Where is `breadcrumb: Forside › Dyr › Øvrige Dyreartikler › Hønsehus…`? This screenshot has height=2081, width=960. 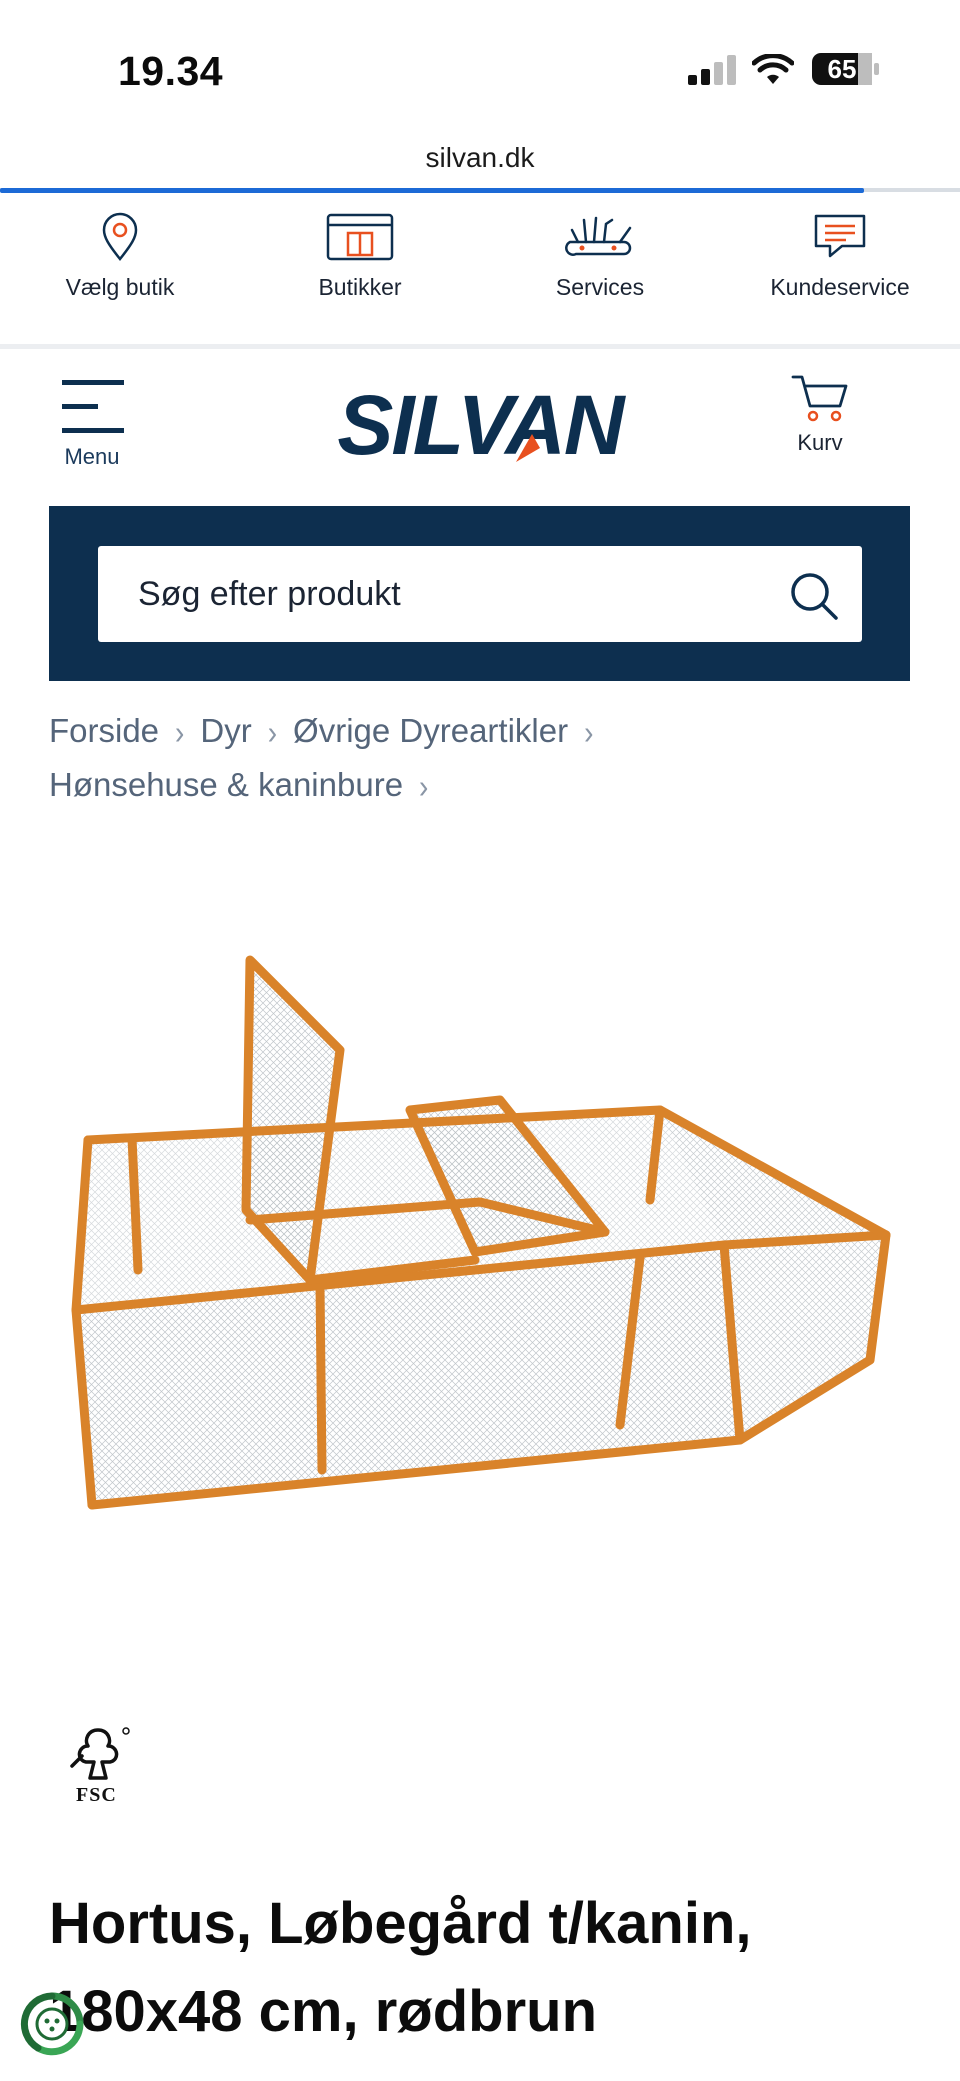 breadcrumb: Forside › Dyr › Øvrige Dyreartikler › Hønsehus… is located at coordinates (484, 759).